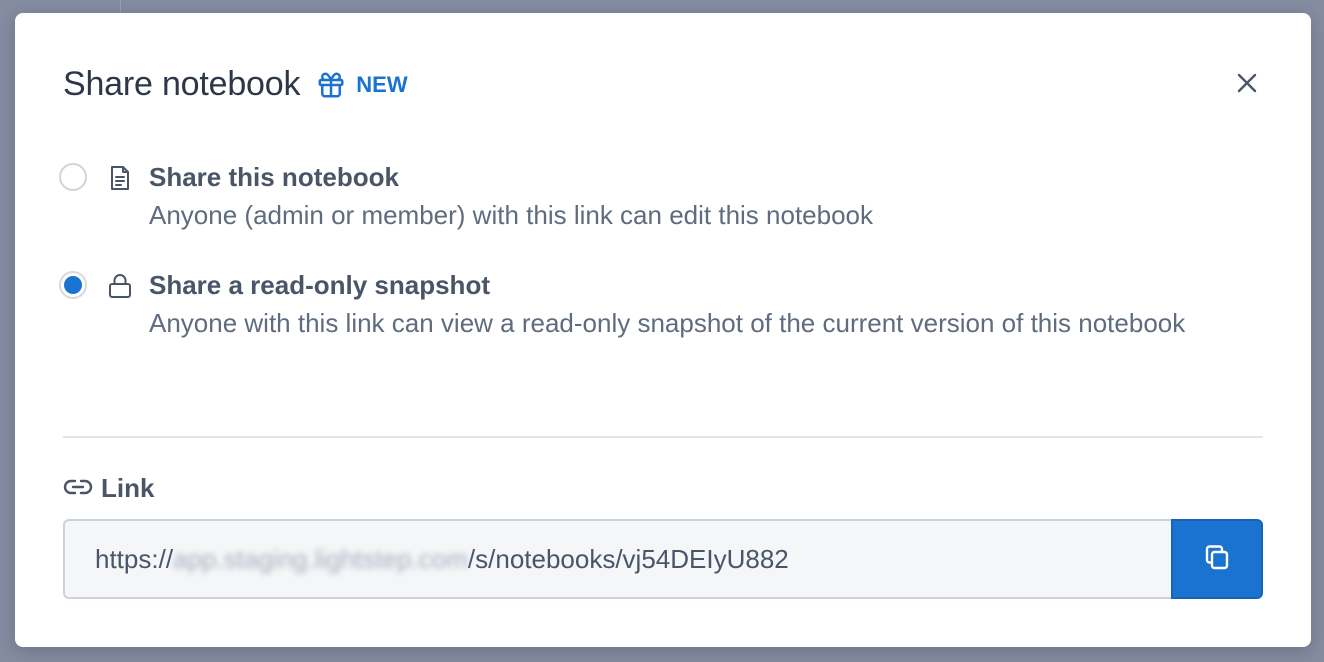 This screenshot has height=662, width=1324. I want to click on link-icon, so click(78, 488).